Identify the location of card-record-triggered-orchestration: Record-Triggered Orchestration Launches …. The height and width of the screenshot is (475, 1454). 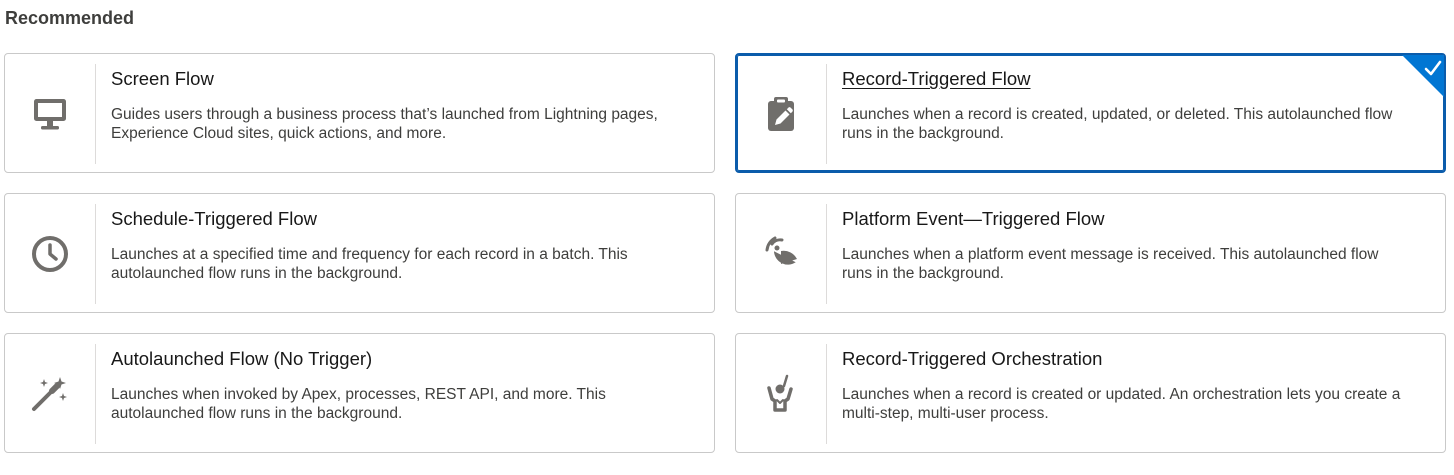
(1090, 393).